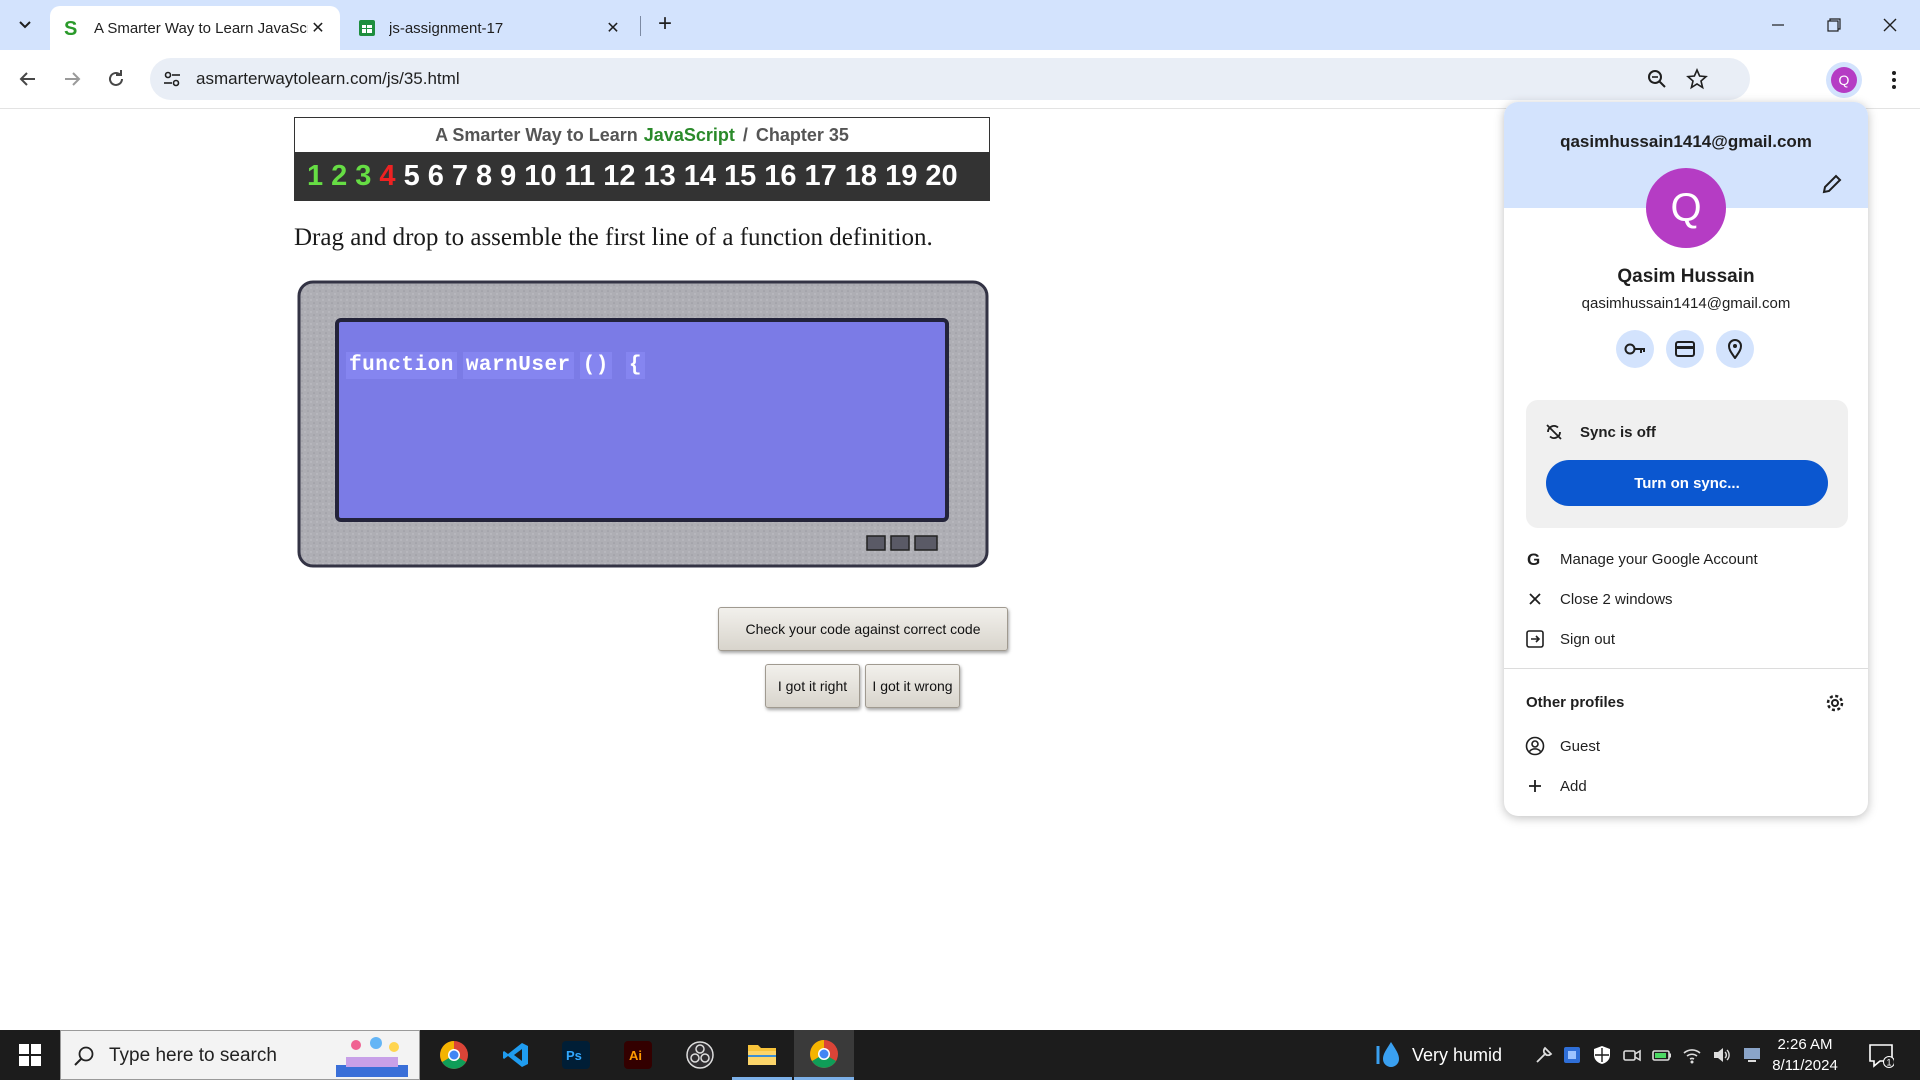 Image resolution: width=1920 pixels, height=1080 pixels. Describe the element at coordinates (901, 176) in the screenshot. I see `chapter-link-19: 19` at that location.